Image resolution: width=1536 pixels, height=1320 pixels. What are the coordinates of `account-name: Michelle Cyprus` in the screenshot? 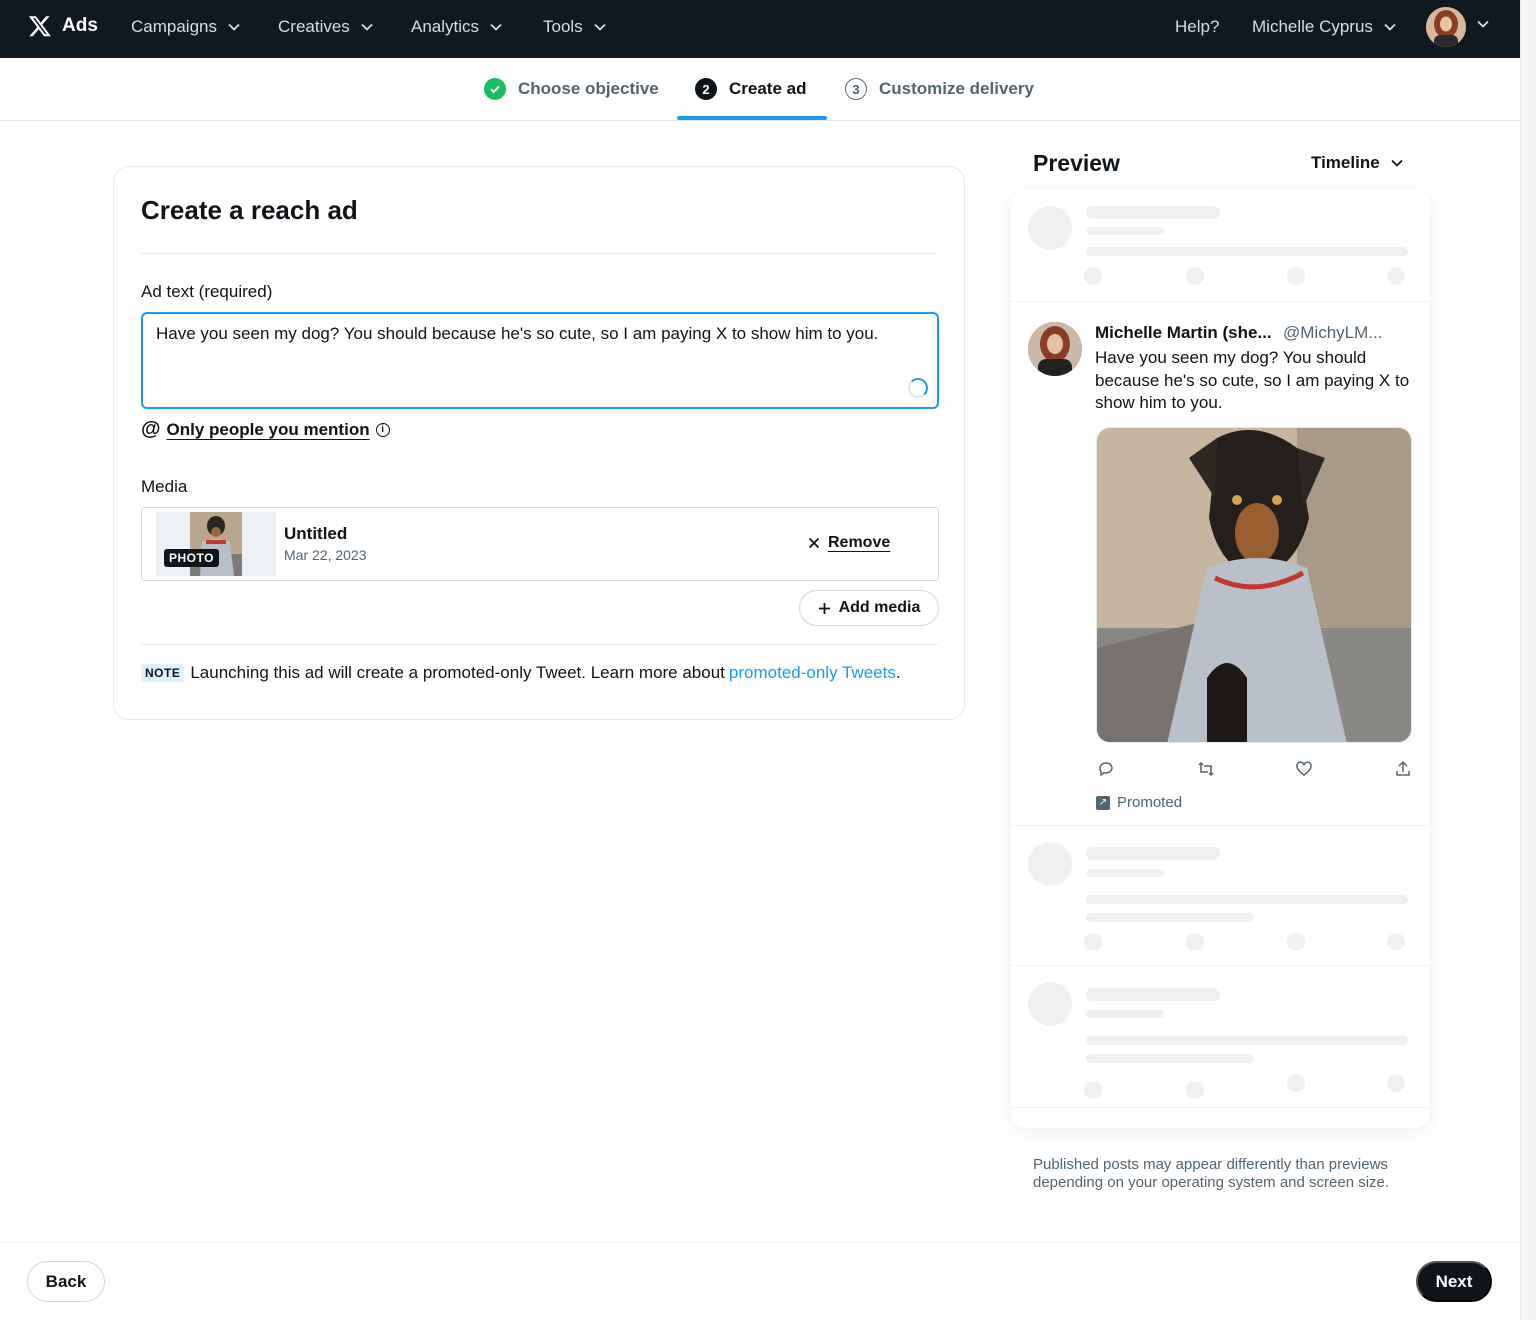 It's located at (1312, 26).